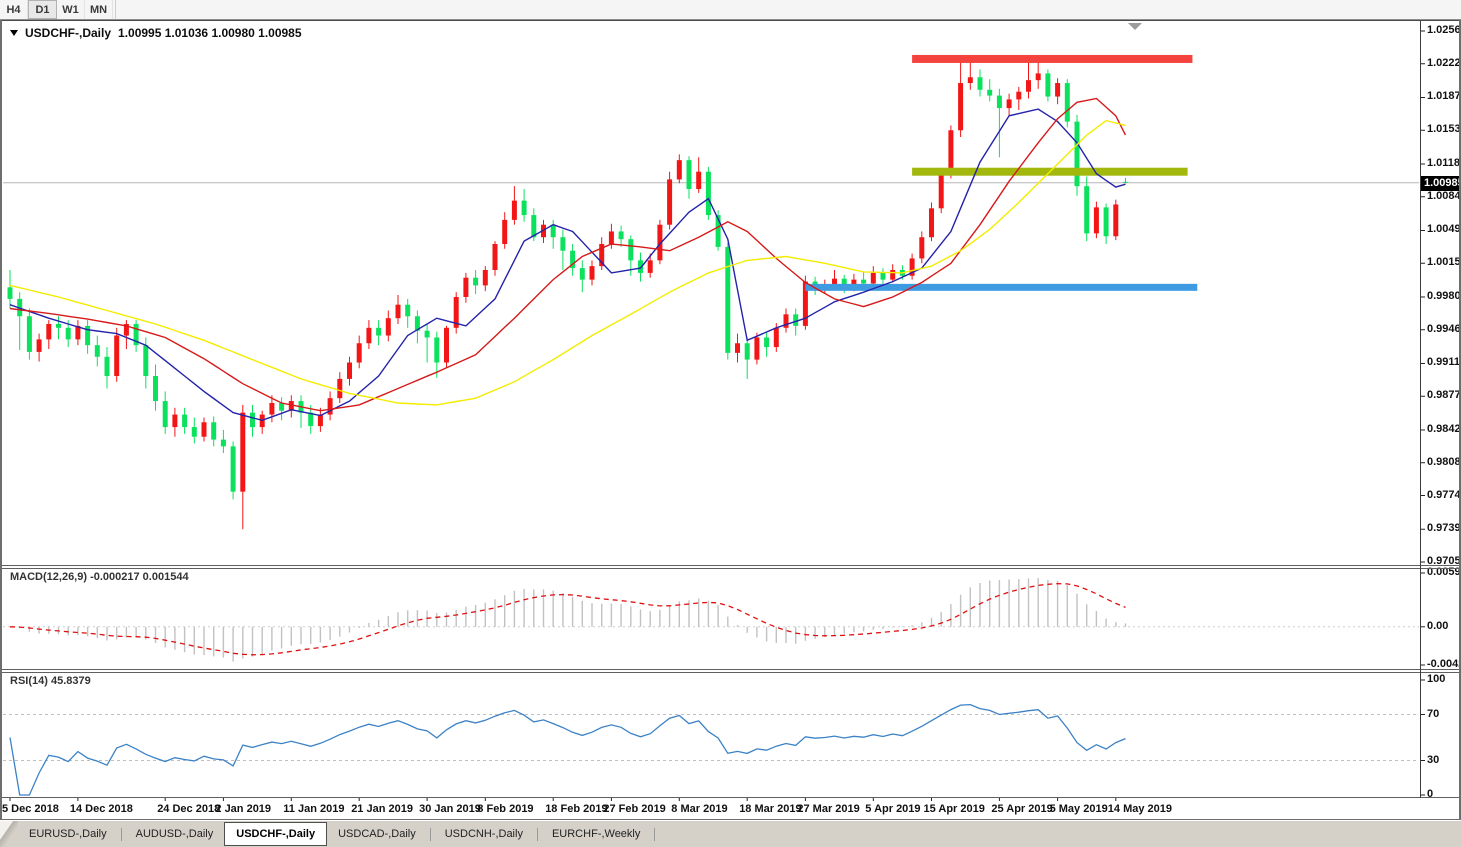 This screenshot has height=847, width=1461. I want to click on price-tick-label: 0.99460, so click(1444, 328).